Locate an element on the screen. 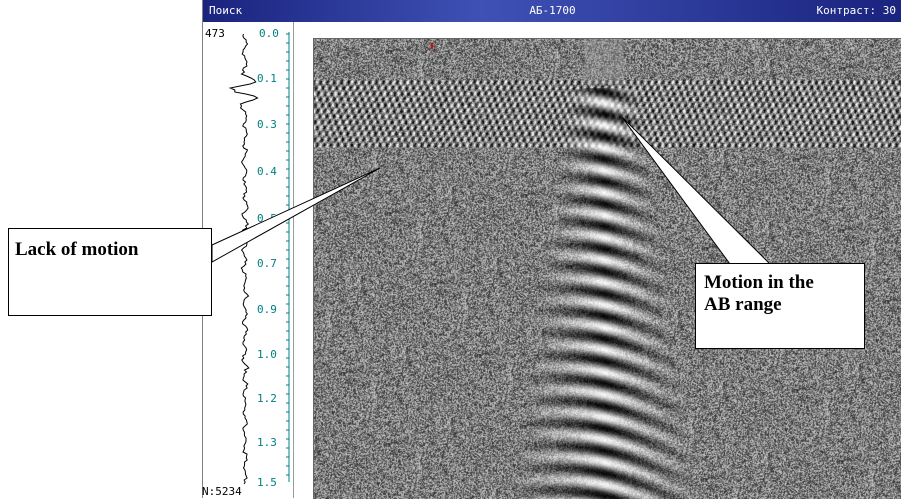 The image size is (901, 499). scale-tick-label: 1.2 is located at coordinates (267, 398).